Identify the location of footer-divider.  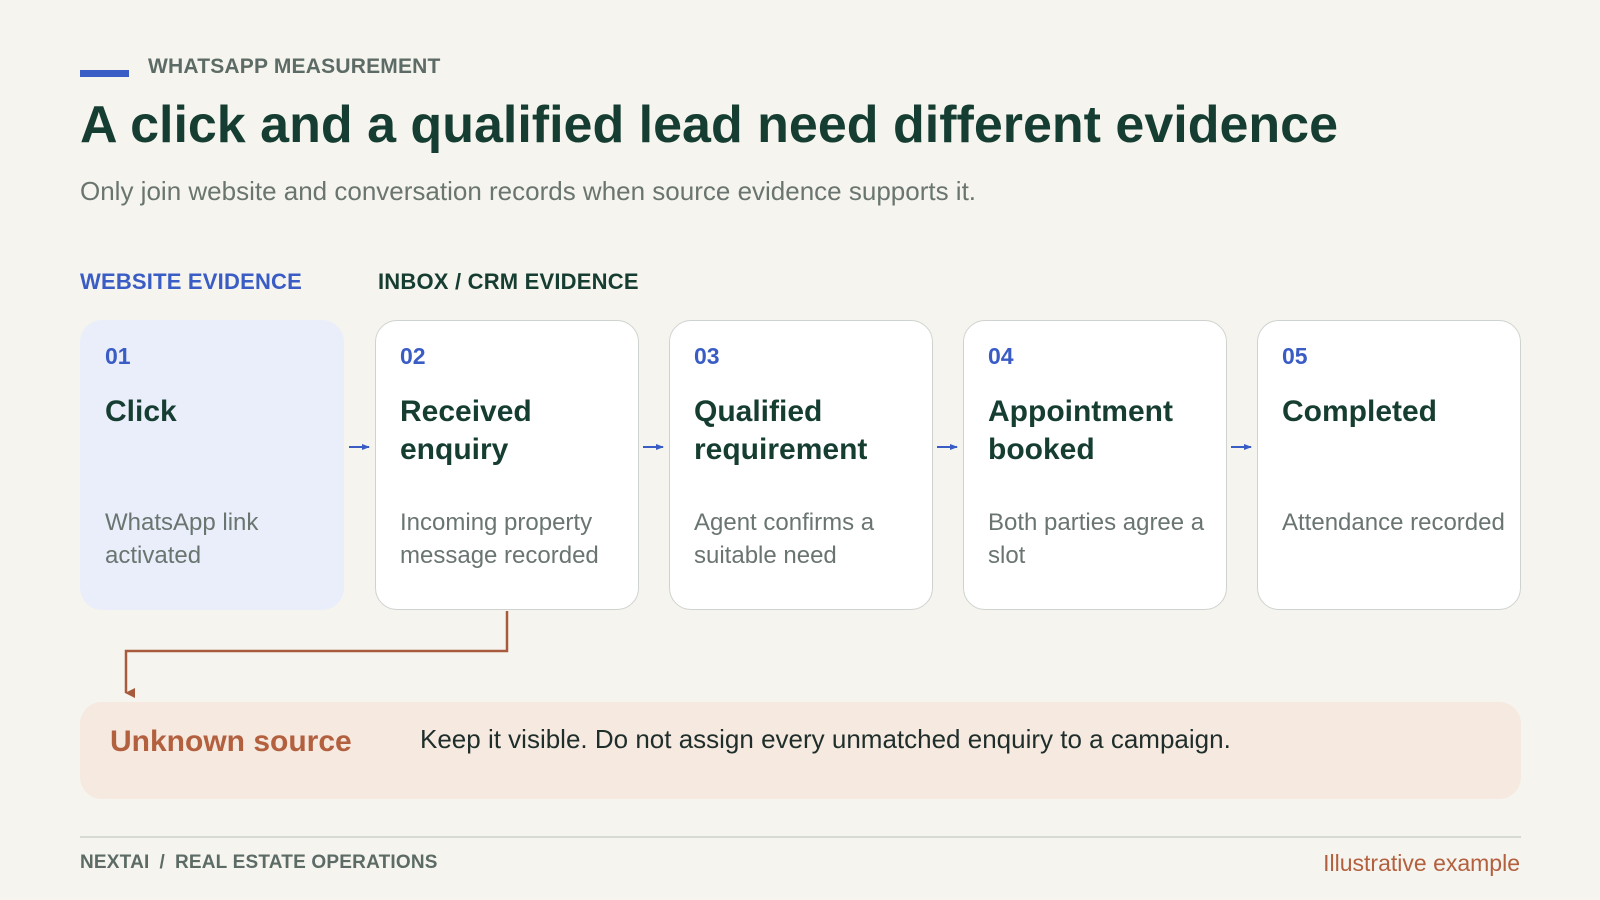
(800, 837).